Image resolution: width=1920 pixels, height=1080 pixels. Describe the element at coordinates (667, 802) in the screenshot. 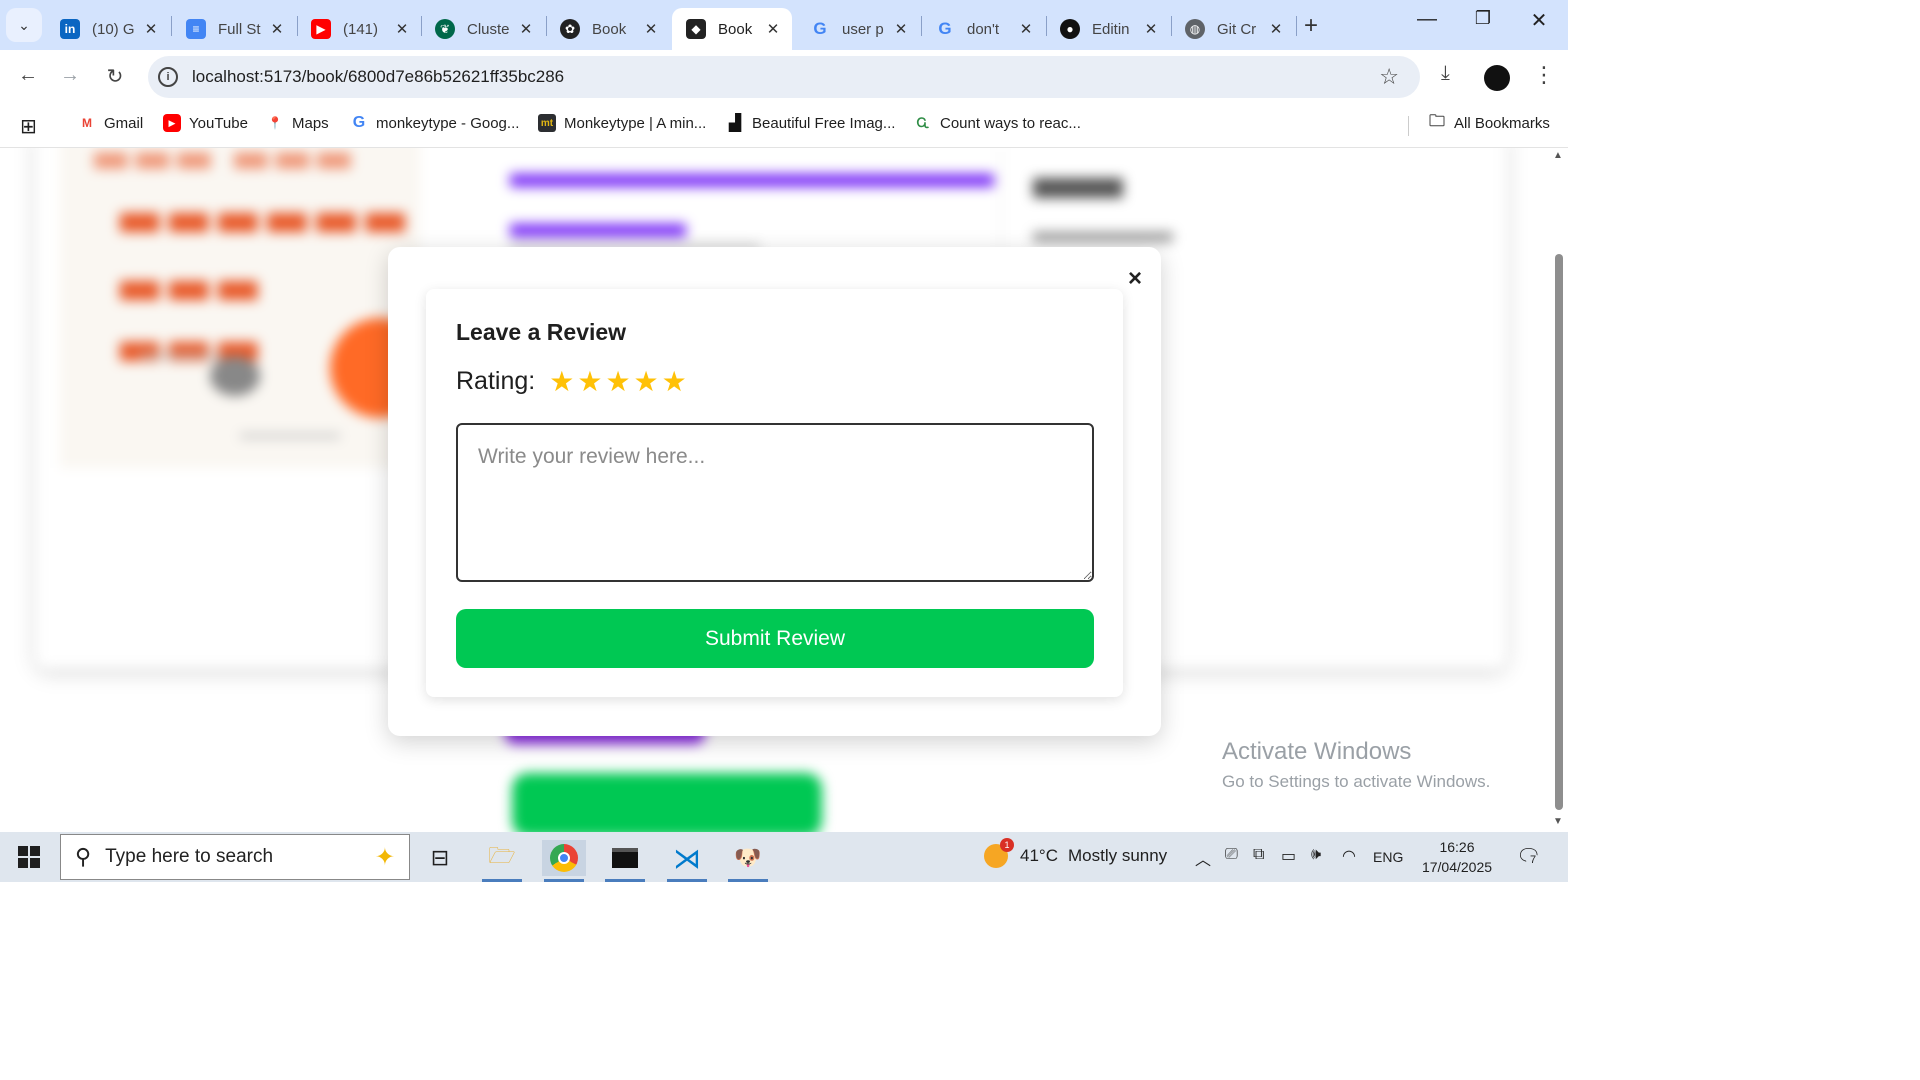

I see `green-button-blurred` at that location.